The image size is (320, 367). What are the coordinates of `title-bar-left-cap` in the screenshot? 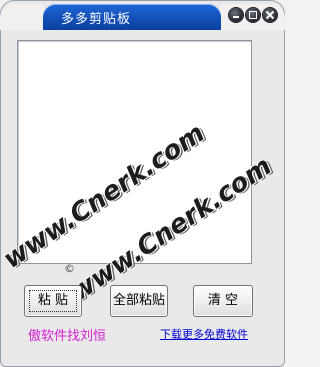 It's located at (21, 17).